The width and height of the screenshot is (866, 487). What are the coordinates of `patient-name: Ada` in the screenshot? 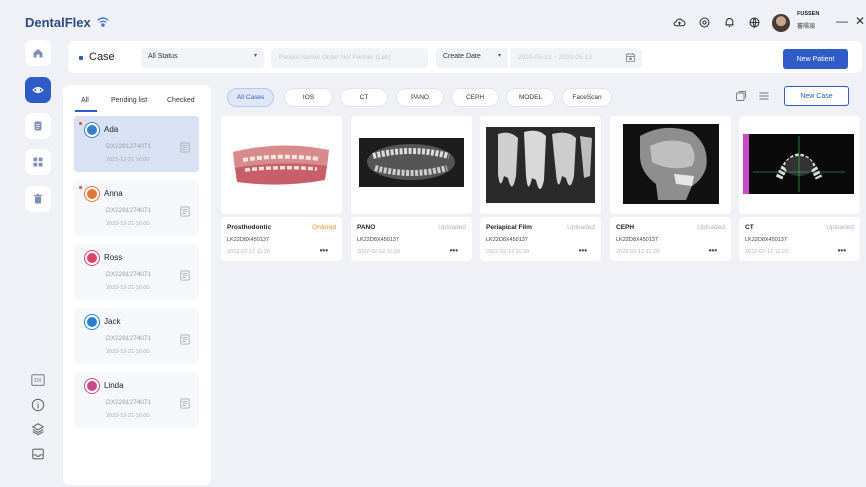 It's located at (111, 129).